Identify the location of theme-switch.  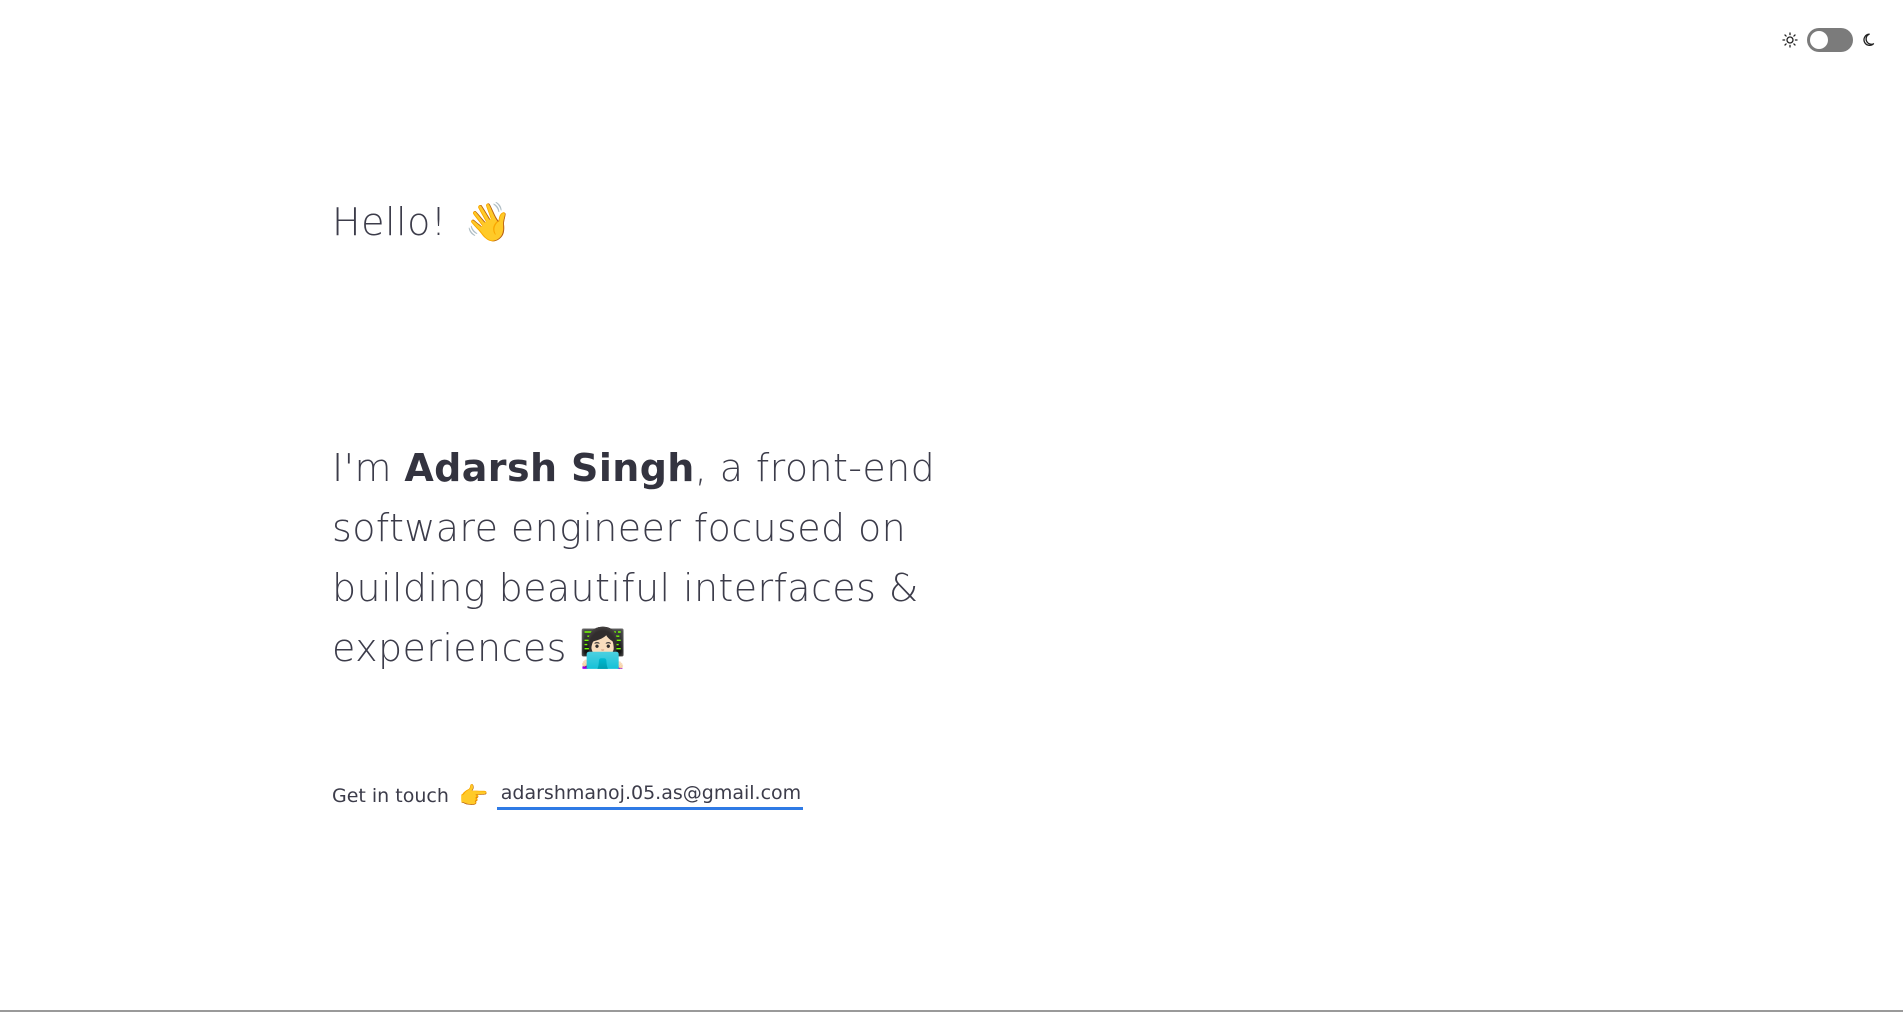
(1830, 40).